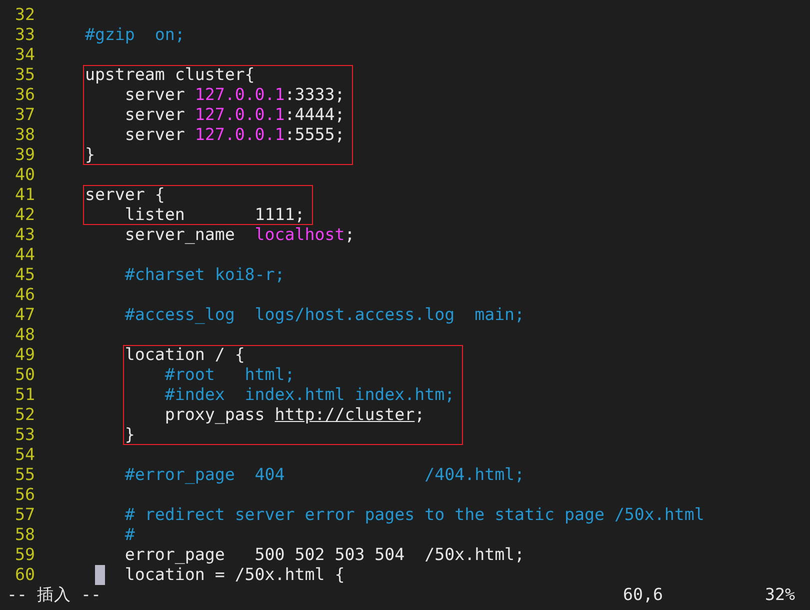 This screenshot has height=610, width=810. Describe the element at coordinates (184, 355) in the screenshot. I see `code-line: location / {` at that location.